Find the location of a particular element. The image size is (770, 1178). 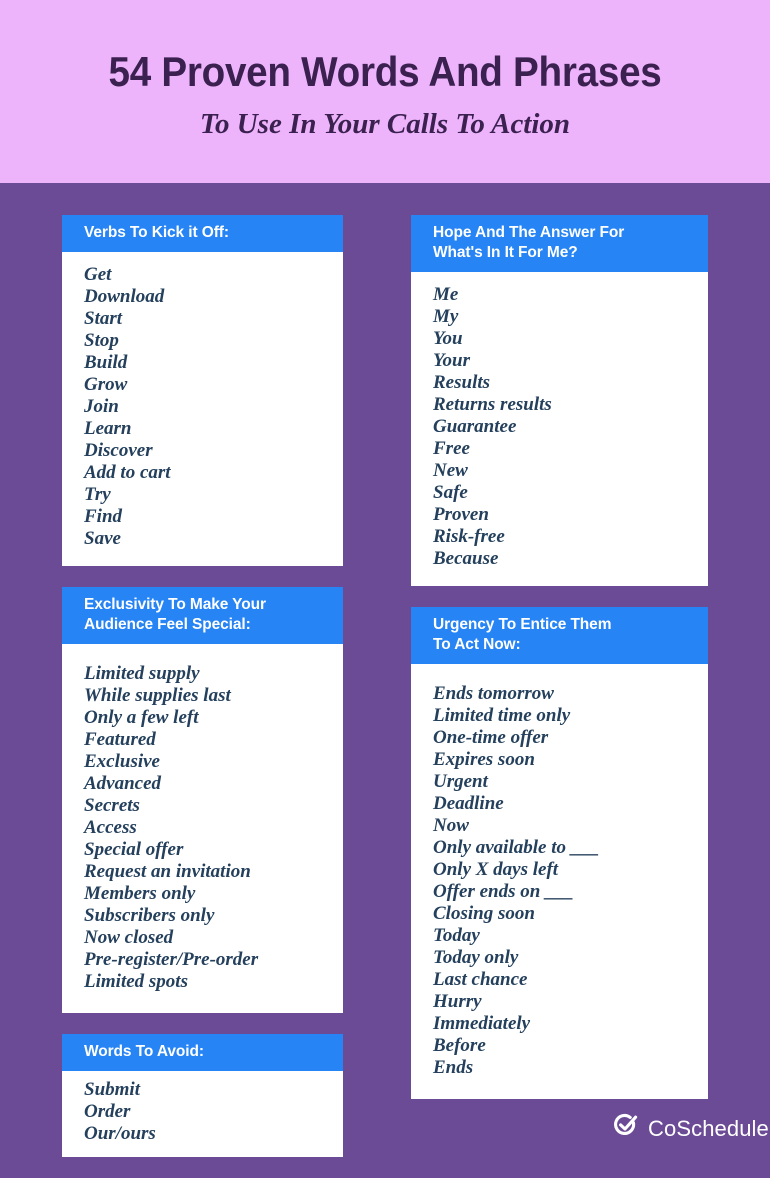

list-item: Get is located at coordinates (98, 274).